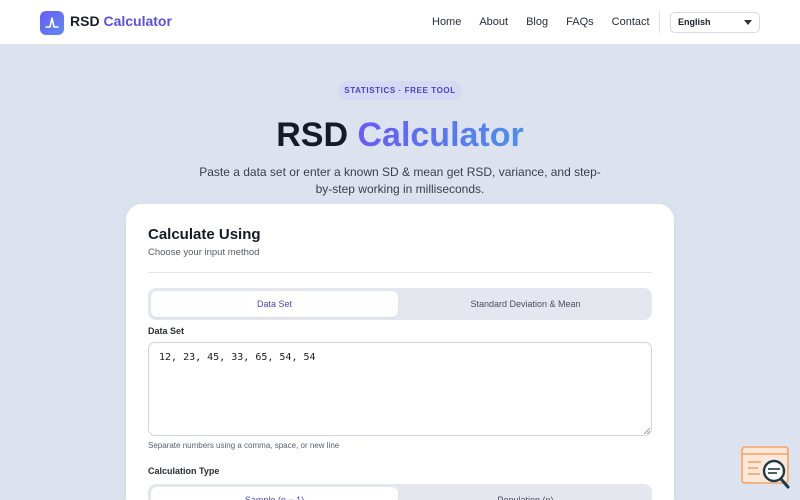 The width and height of the screenshot is (800, 500). I want to click on data-set-label: Data Set, so click(166, 331).